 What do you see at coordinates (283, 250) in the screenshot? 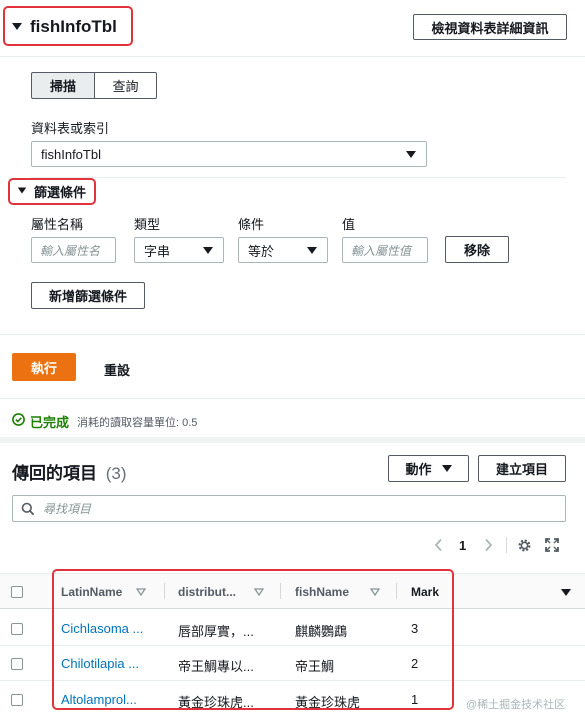
I see `condition-select: 等於` at bounding box center [283, 250].